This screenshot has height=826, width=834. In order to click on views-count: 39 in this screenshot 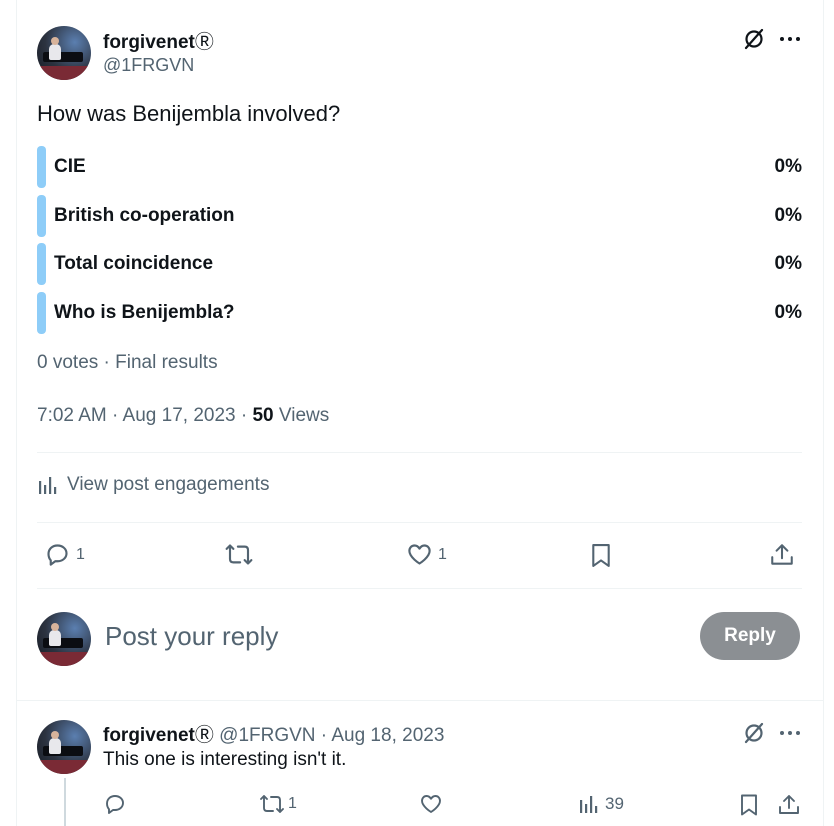, I will do `click(614, 803)`.